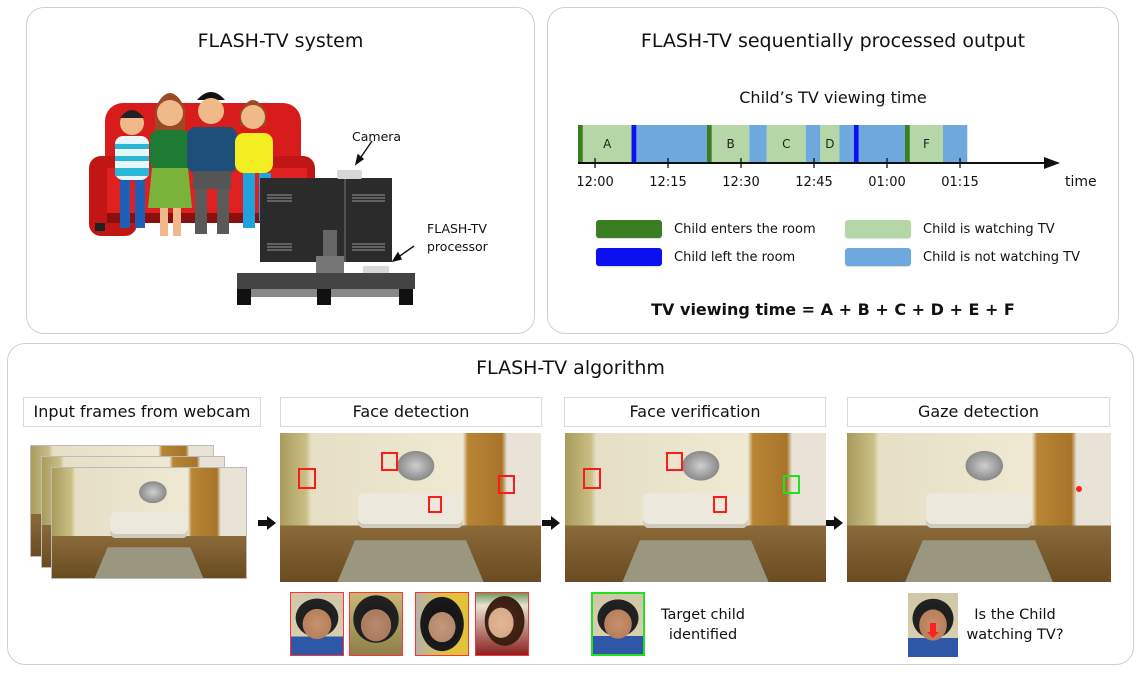 Image resolution: width=1140 pixels, height=673 pixels. Describe the element at coordinates (457, 246) in the screenshot. I see `processor-label-line2: processor` at that location.